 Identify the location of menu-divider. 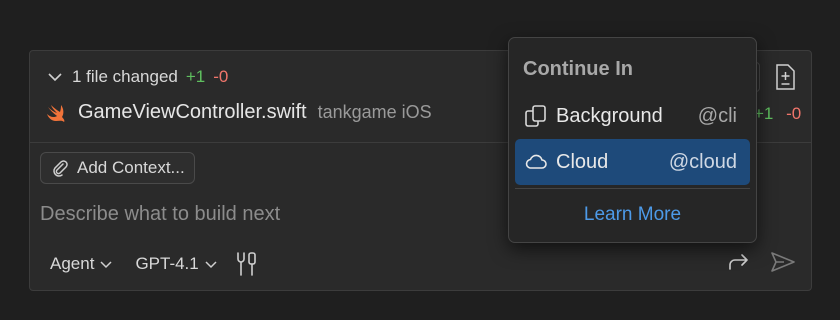
(632, 188).